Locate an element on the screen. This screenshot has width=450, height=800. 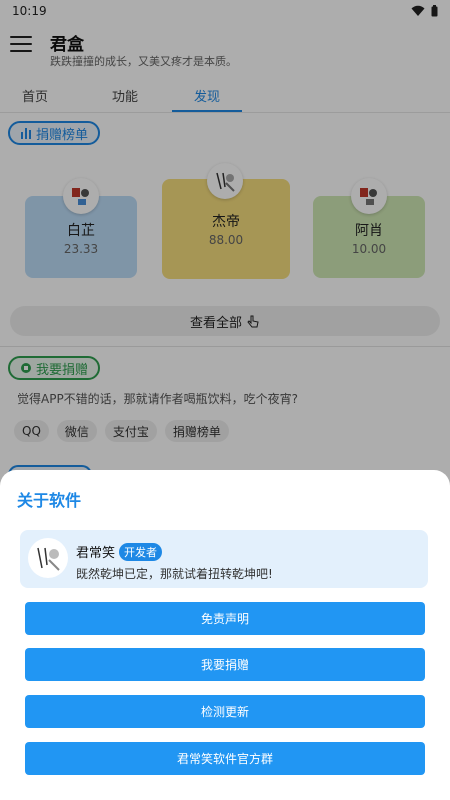
check-update-button: 检测更新 is located at coordinates (225, 711).